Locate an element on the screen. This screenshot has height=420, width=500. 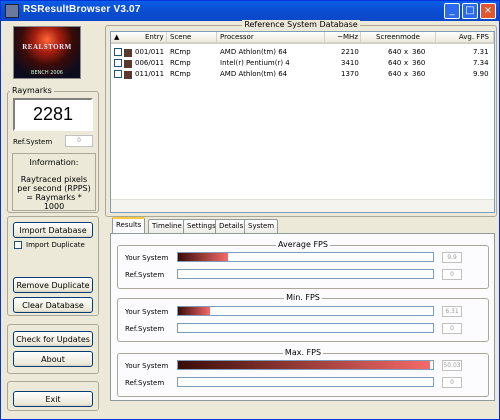
maximize-button: □ is located at coordinates (470, 11).